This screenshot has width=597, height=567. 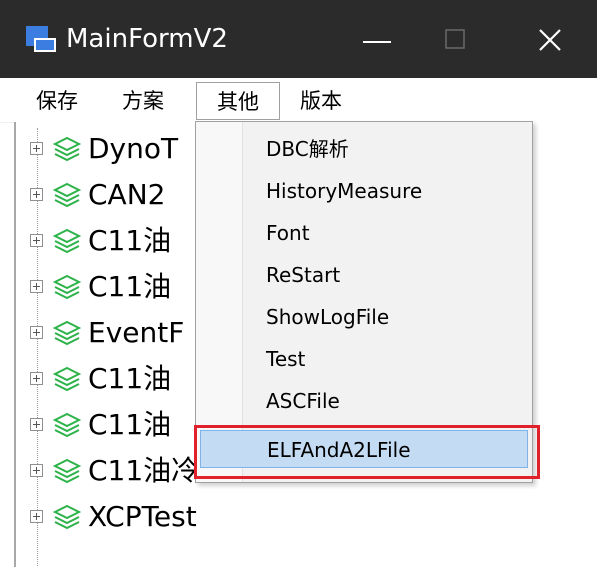 What do you see at coordinates (288, 233) in the screenshot?
I see `menu-item-label: Font` at bounding box center [288, 233].